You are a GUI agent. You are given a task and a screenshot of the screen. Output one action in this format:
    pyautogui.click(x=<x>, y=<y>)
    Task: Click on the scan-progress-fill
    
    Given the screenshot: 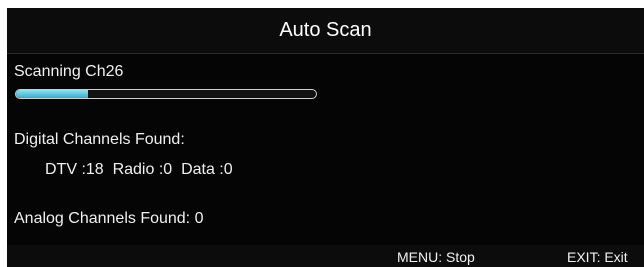 What is the action you would take?
    pyautogui.click(x=52, y=94)
    